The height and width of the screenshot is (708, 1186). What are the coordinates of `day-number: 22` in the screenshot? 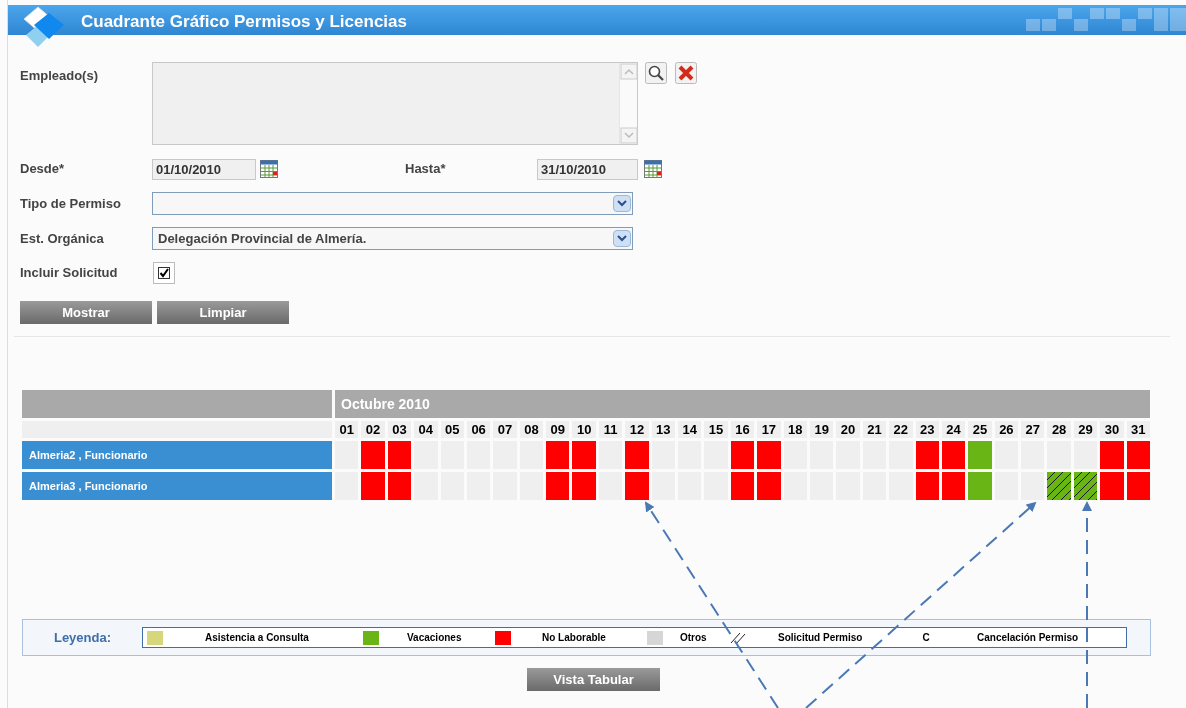 It's located at (901, 429).